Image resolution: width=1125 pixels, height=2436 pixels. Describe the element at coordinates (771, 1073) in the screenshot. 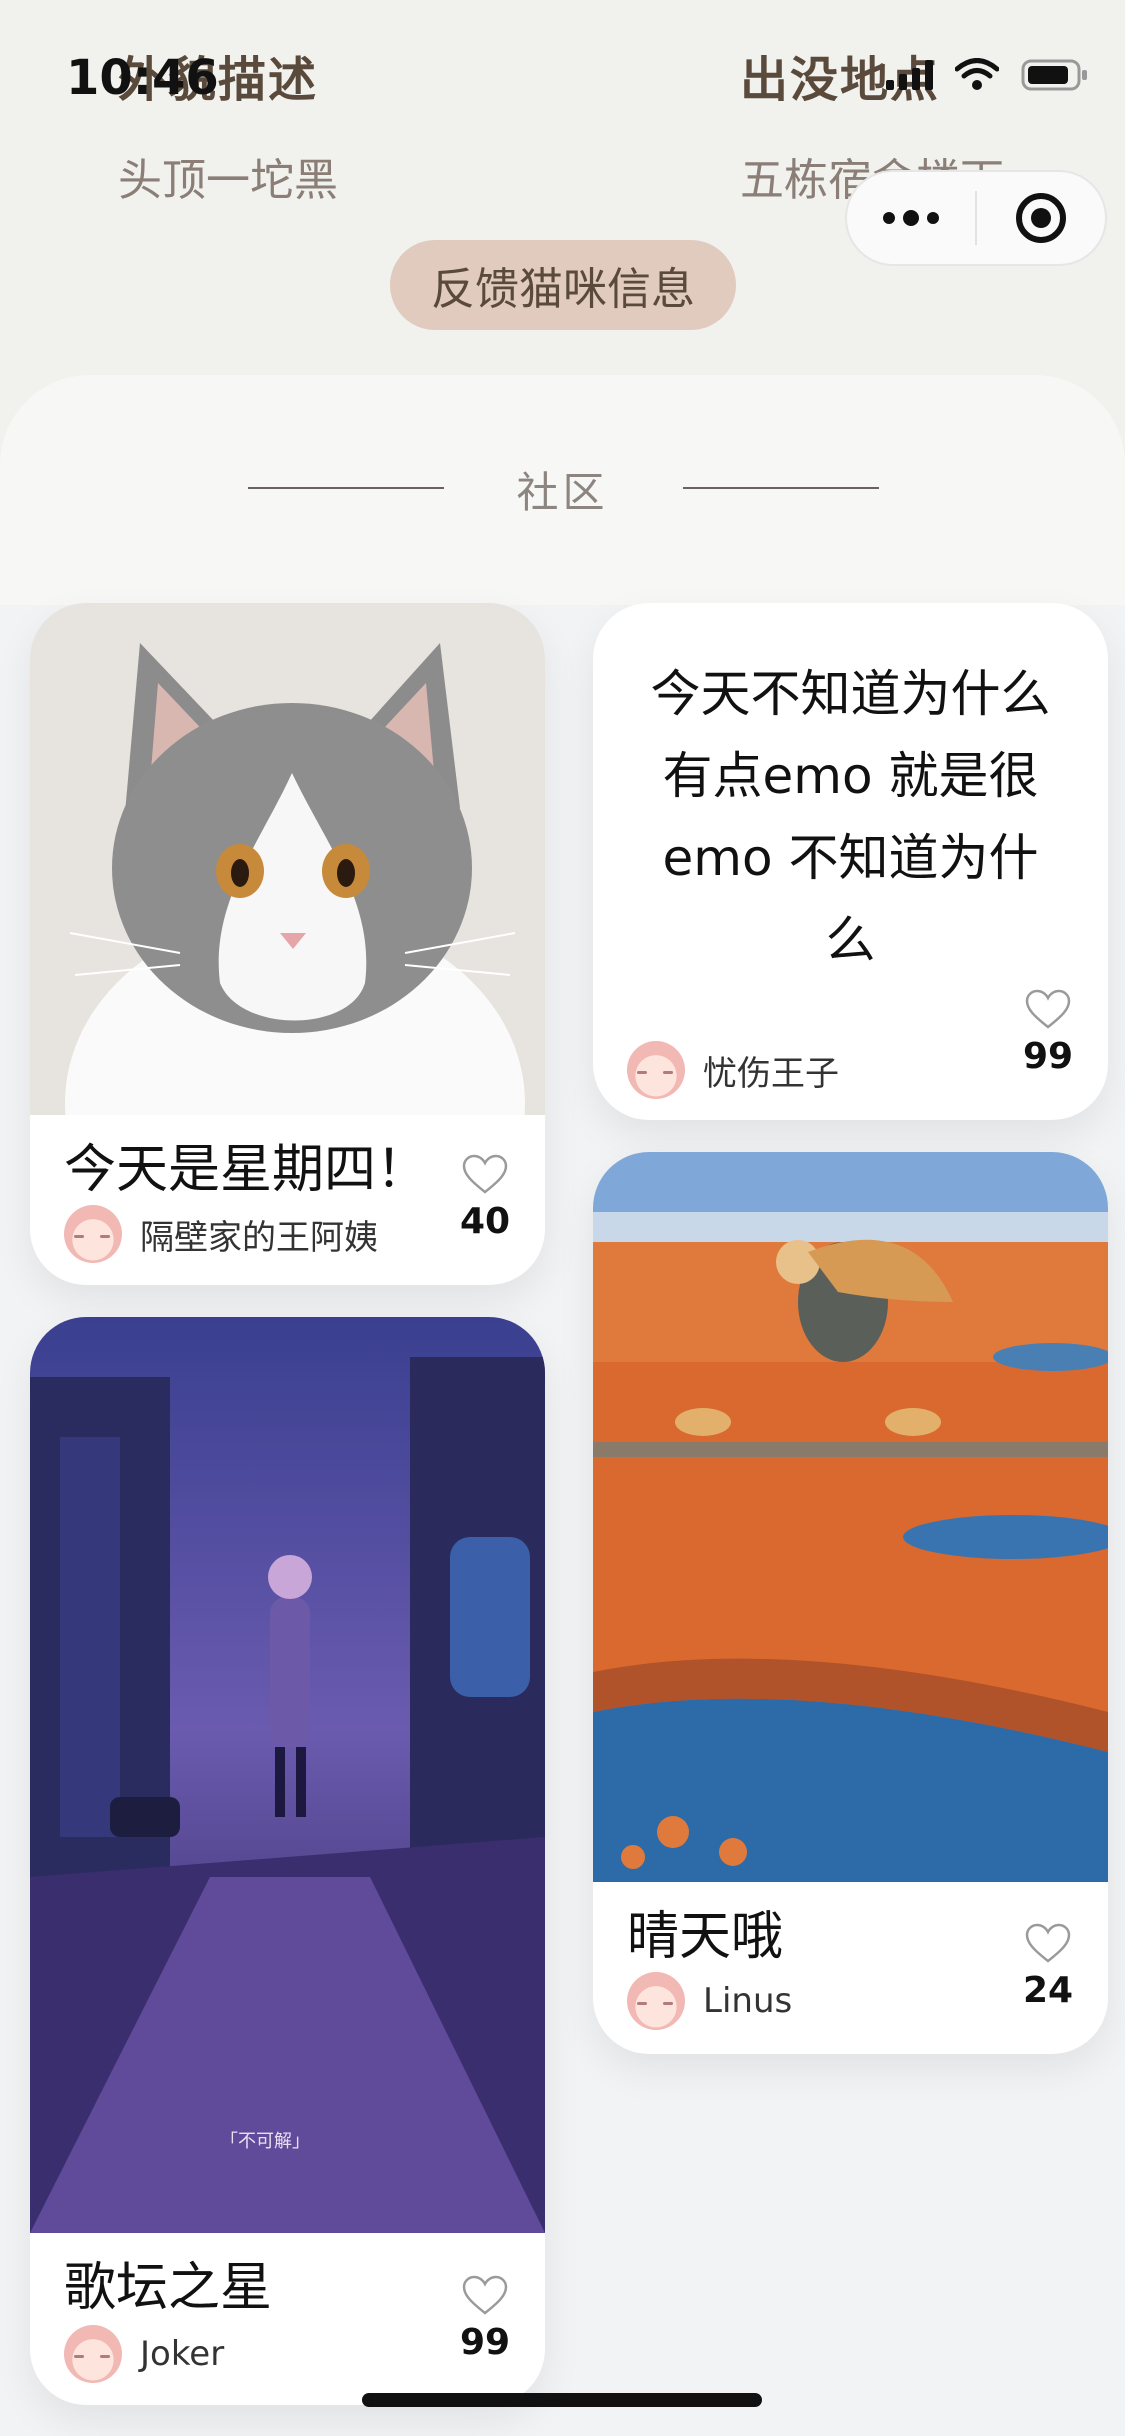

I see `author-name: 忧伤王子` at that location.